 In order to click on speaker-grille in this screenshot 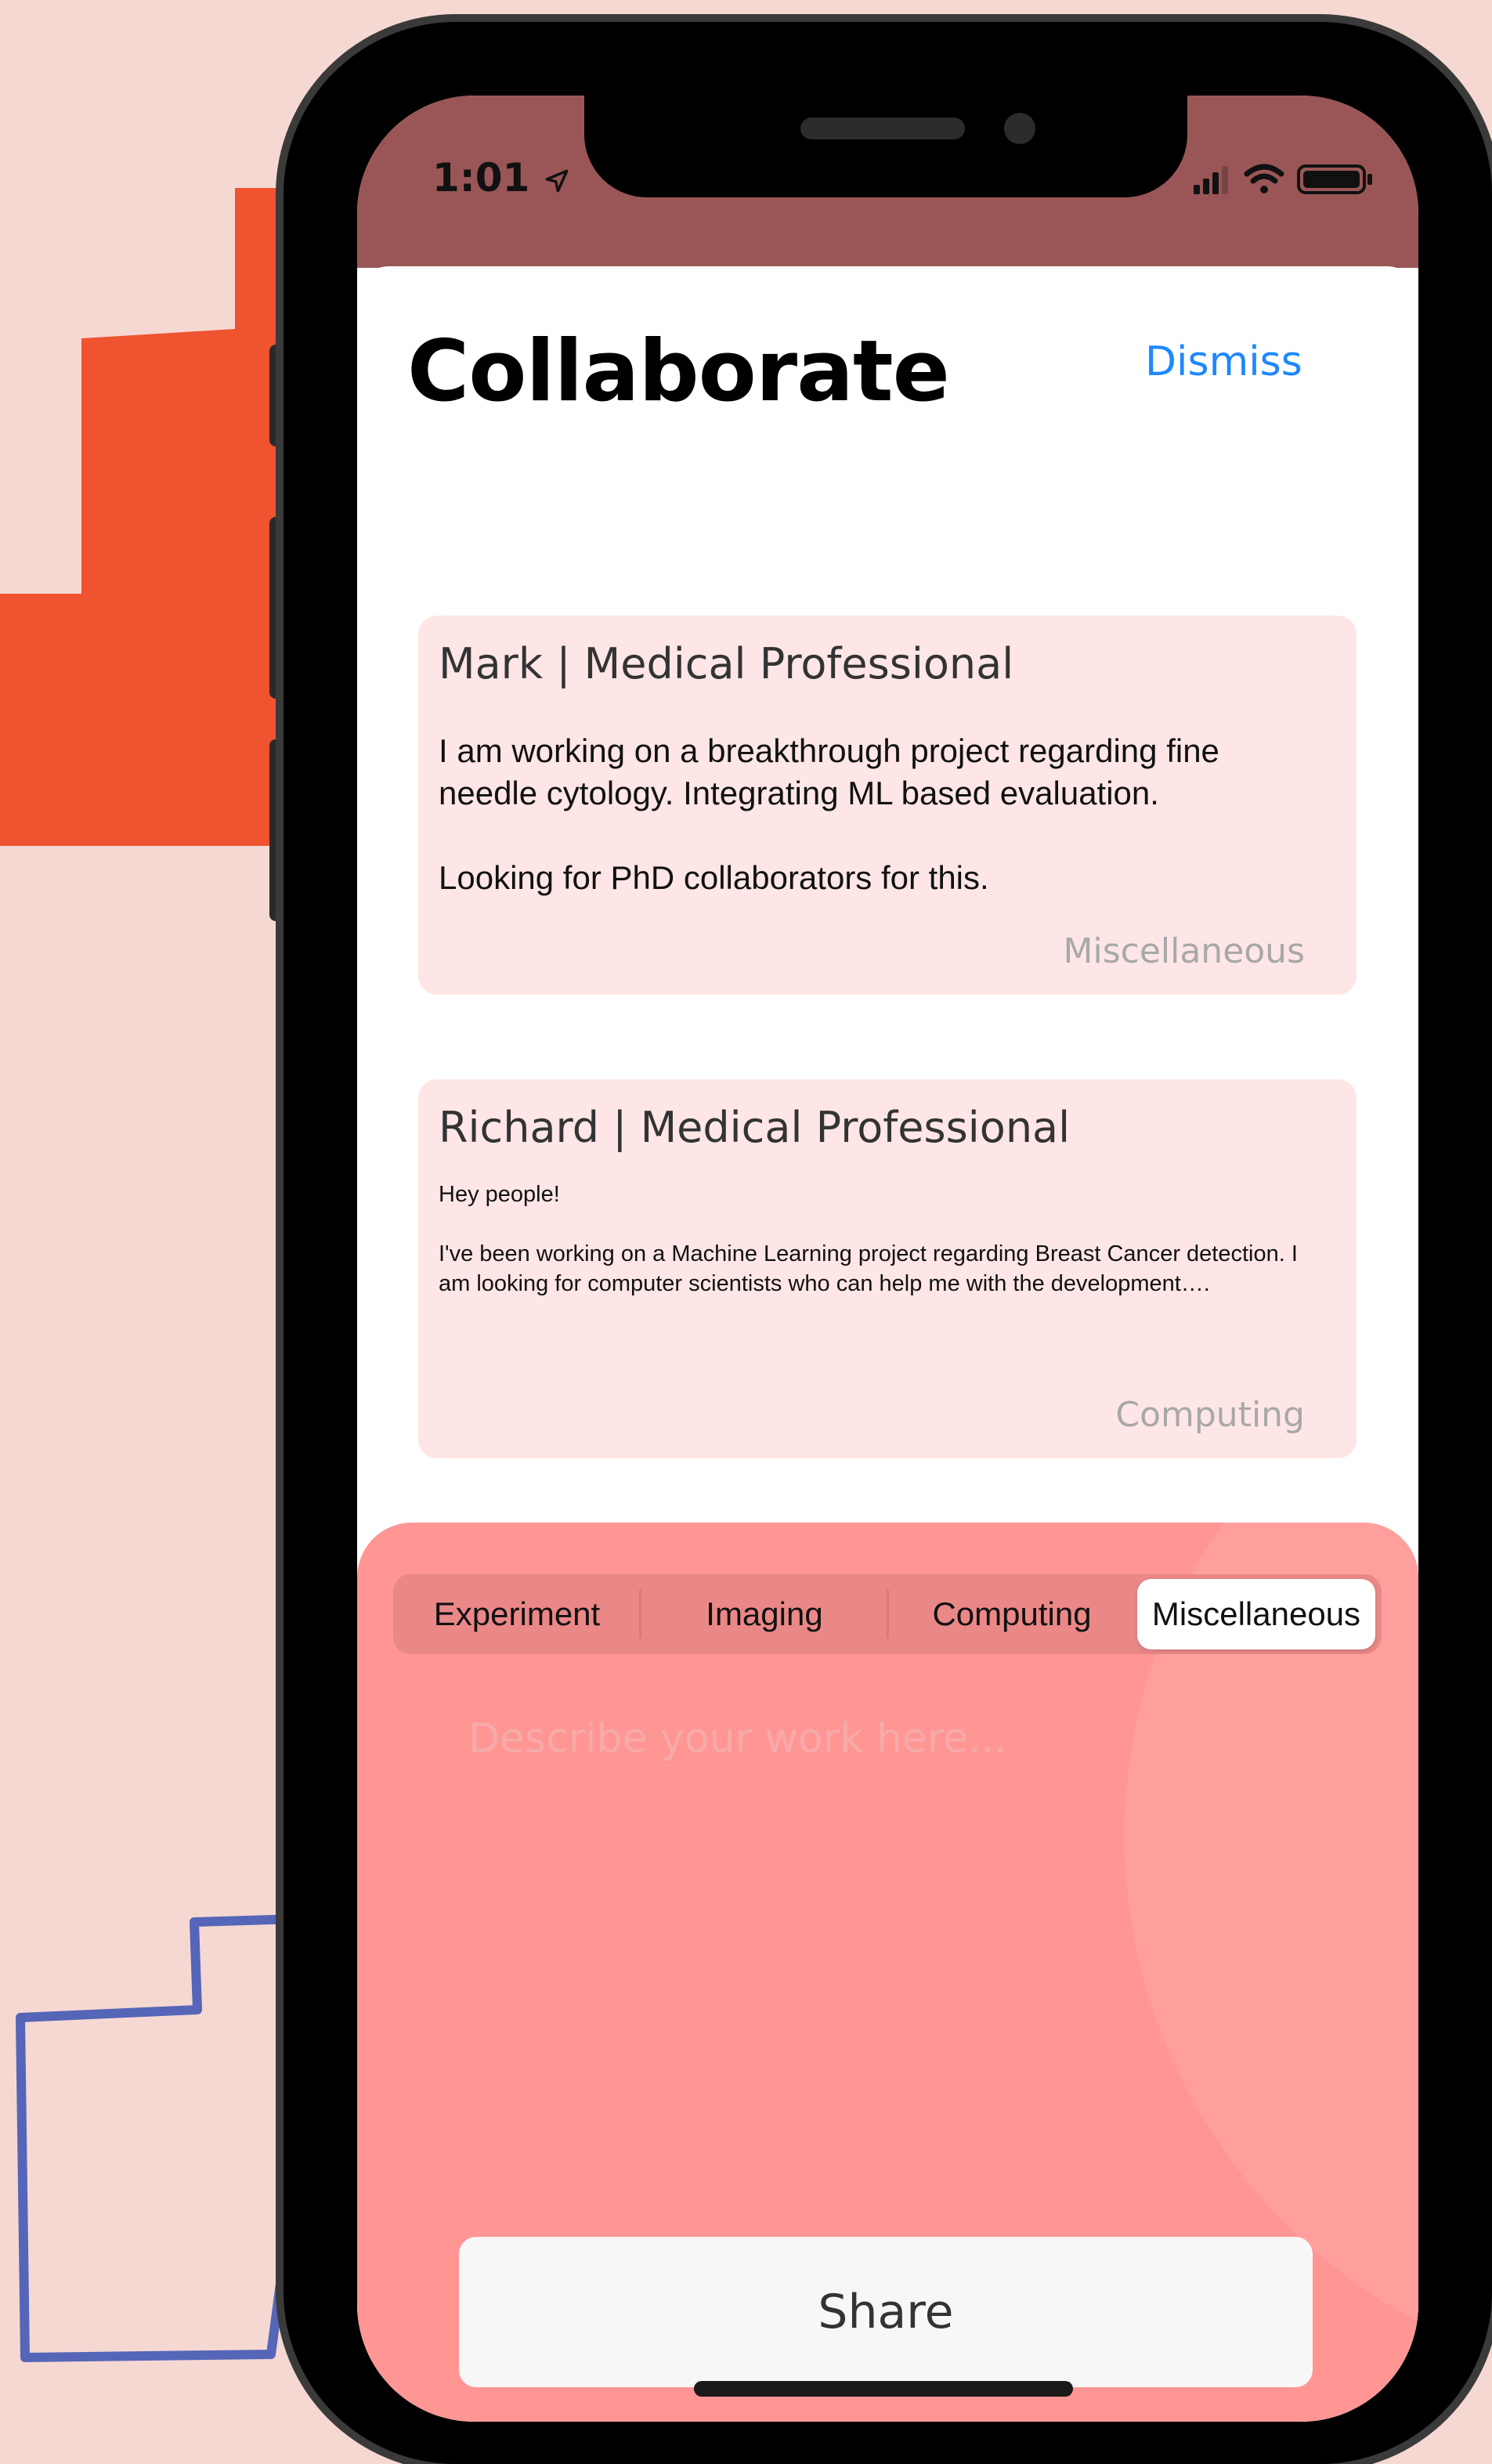, I will do `click(882, 128)`.